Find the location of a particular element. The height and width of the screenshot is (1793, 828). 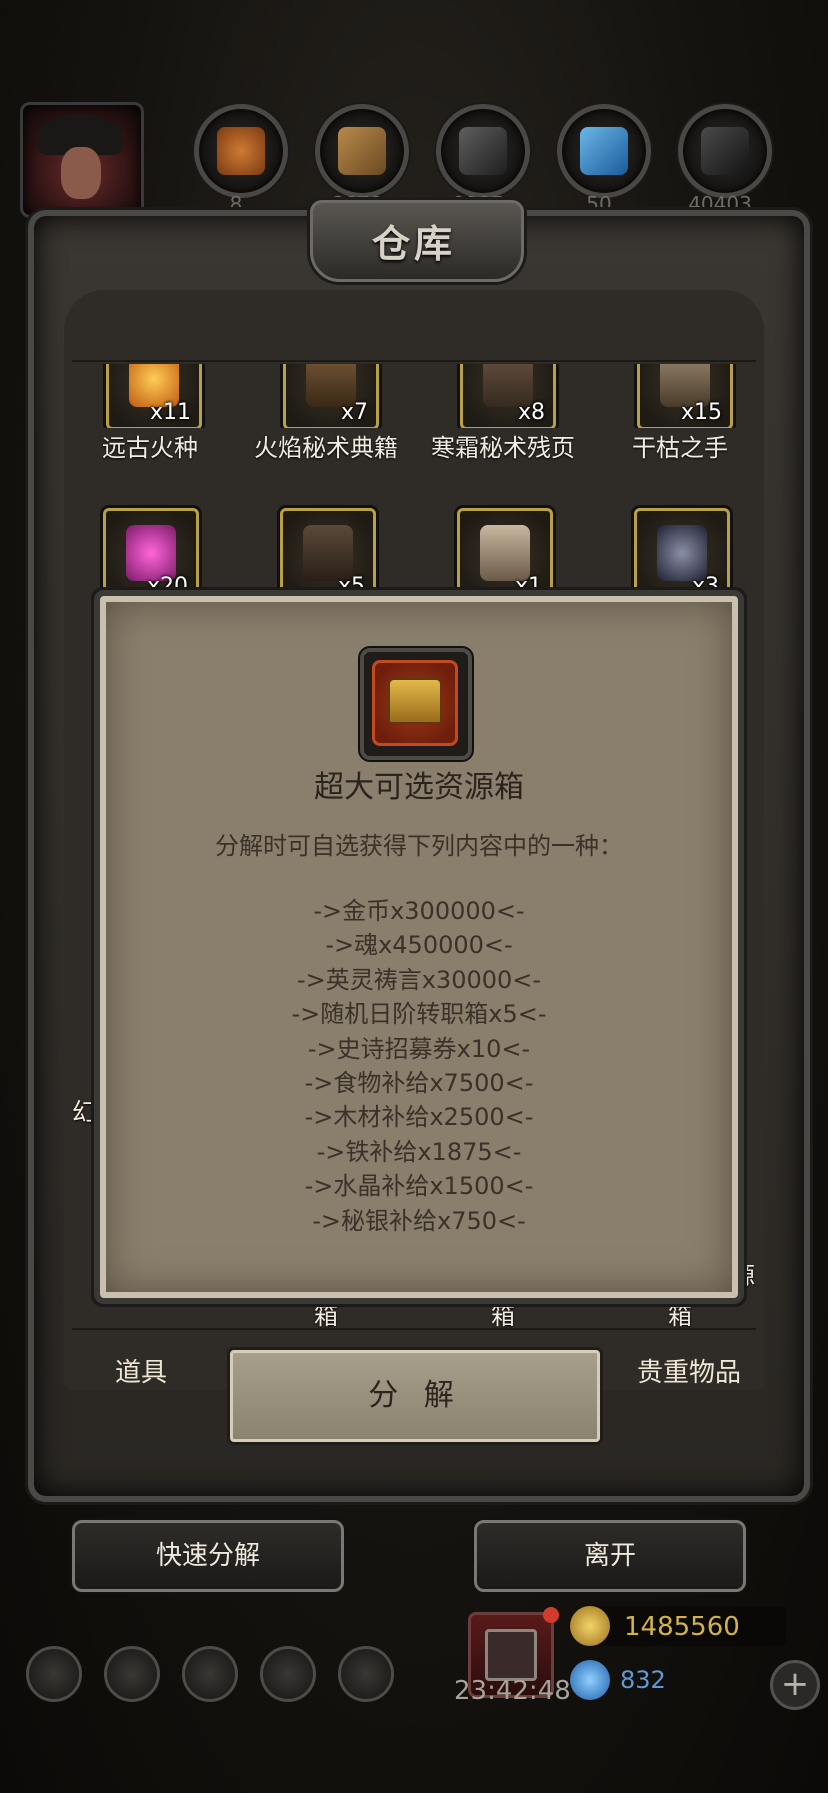

dialog-title: 超大可选资源箱 is located at coordinates (419, 787).